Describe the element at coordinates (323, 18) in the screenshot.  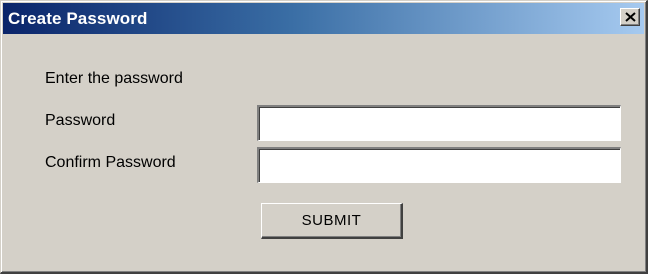
I see `title-bar: Create Password` at that location.